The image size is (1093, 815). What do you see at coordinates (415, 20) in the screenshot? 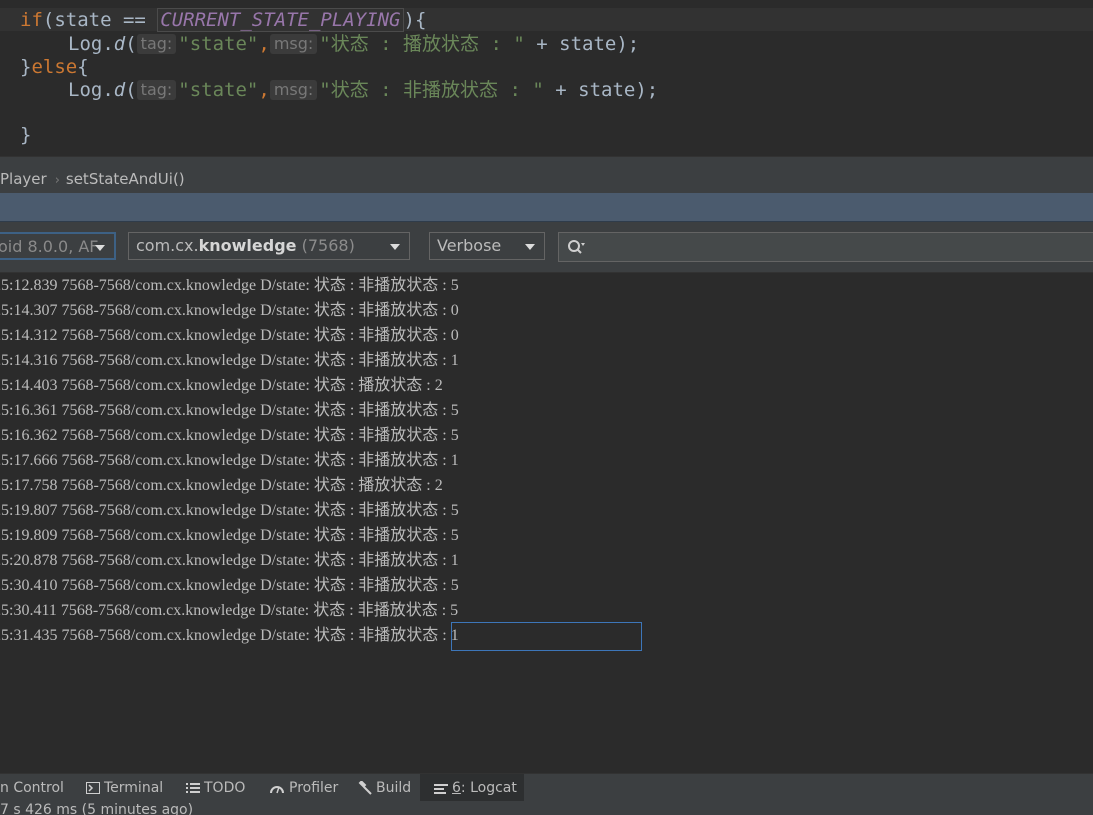
I see `code-text: ){` at bounding box center [415, 20].